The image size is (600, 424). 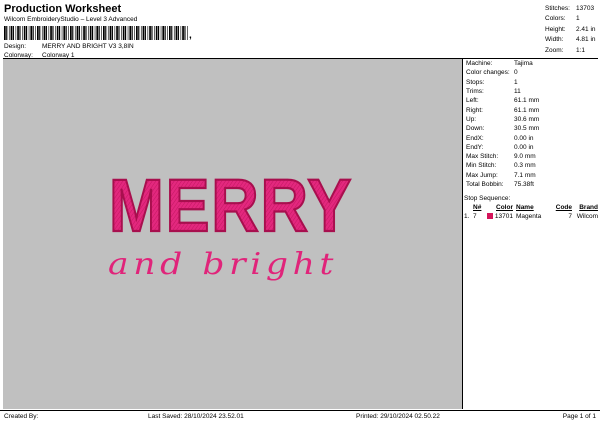 I want to click on info-row: Max Jump: 7.1 mm, so click(x=532, y=175).